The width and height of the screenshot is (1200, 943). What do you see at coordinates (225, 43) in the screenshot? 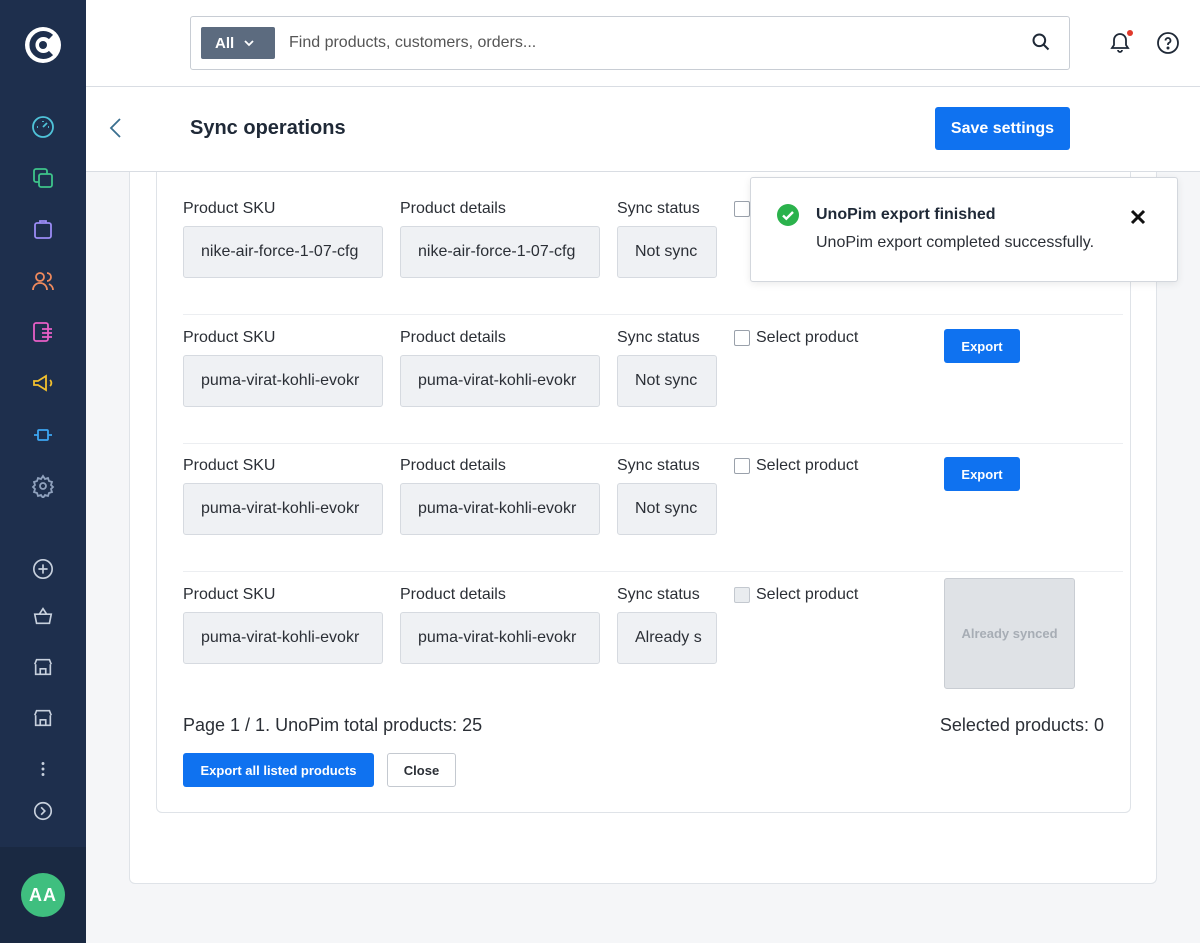
I see `search-scope-label: All` at bounding box center [225, 43].